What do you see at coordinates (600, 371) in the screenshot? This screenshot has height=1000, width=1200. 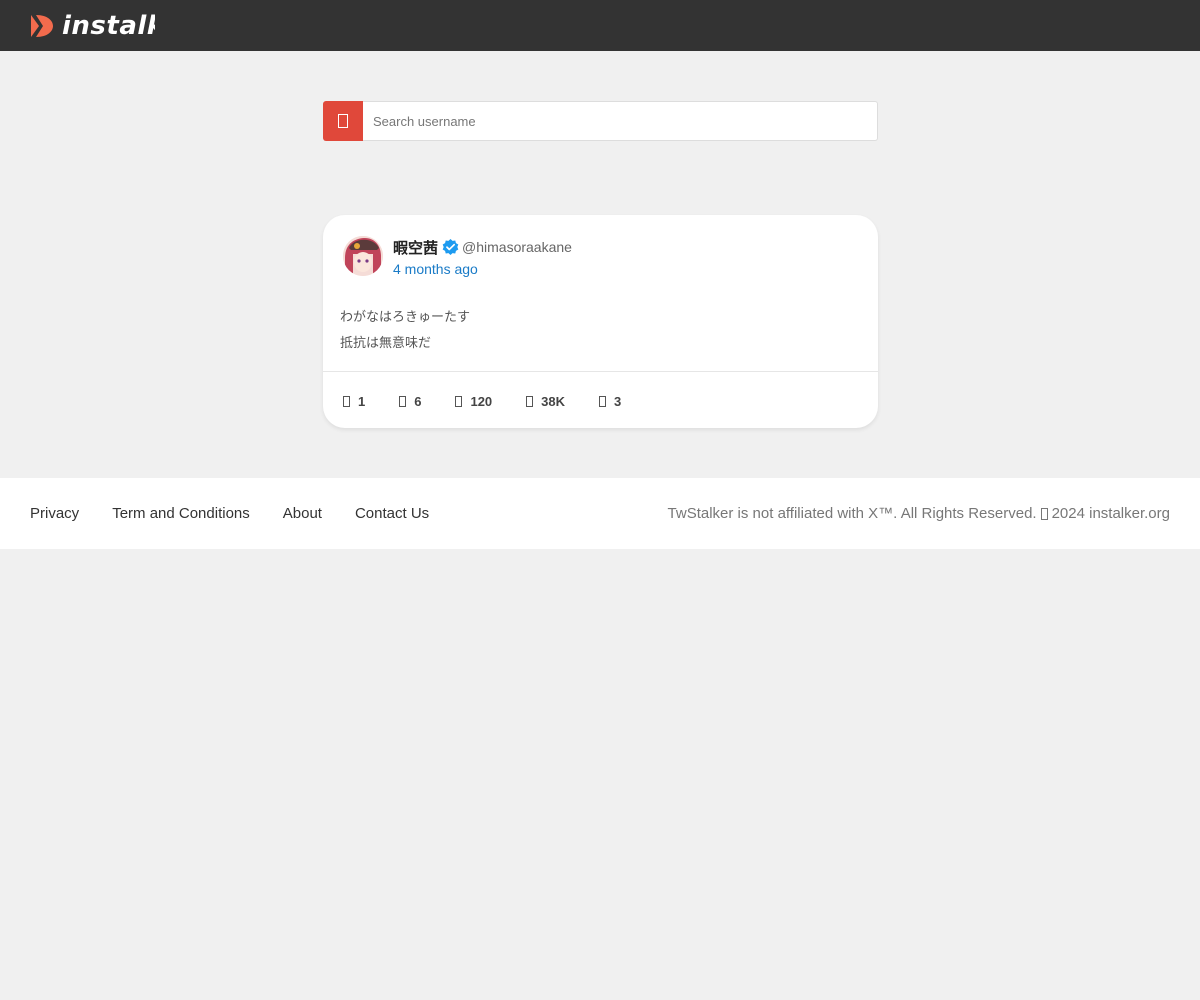 I see `card-divider` at bounding box center [600, 371].